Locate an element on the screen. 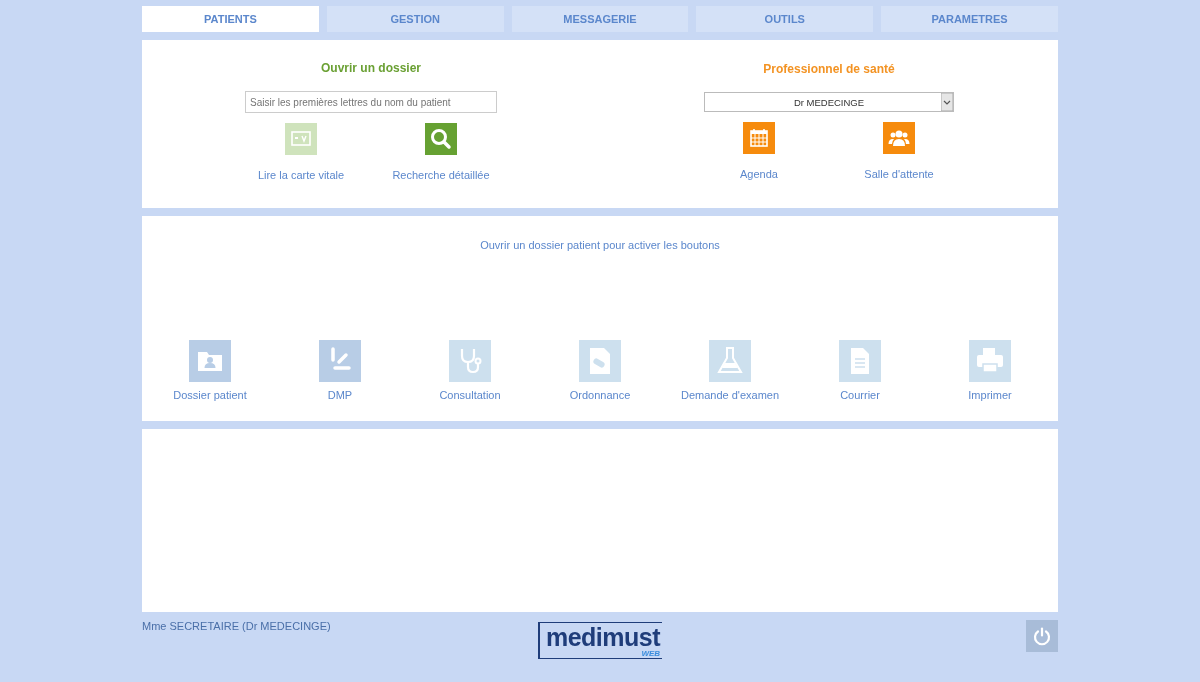  search-icon is located at coordinates (441, 139).